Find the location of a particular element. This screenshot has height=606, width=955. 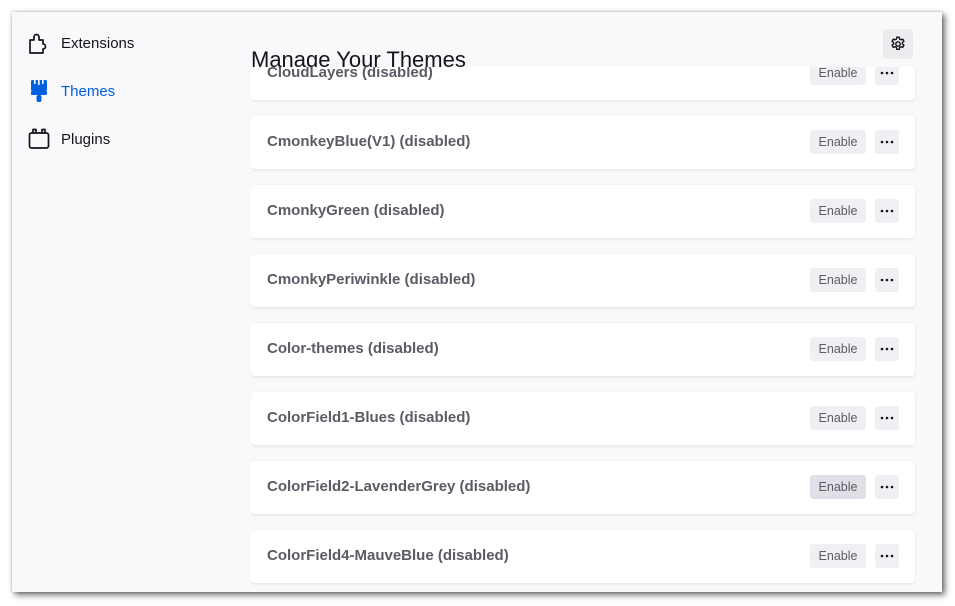

theme-name: CmonkyGreen (disabled) is located at coordinates (356, 210).